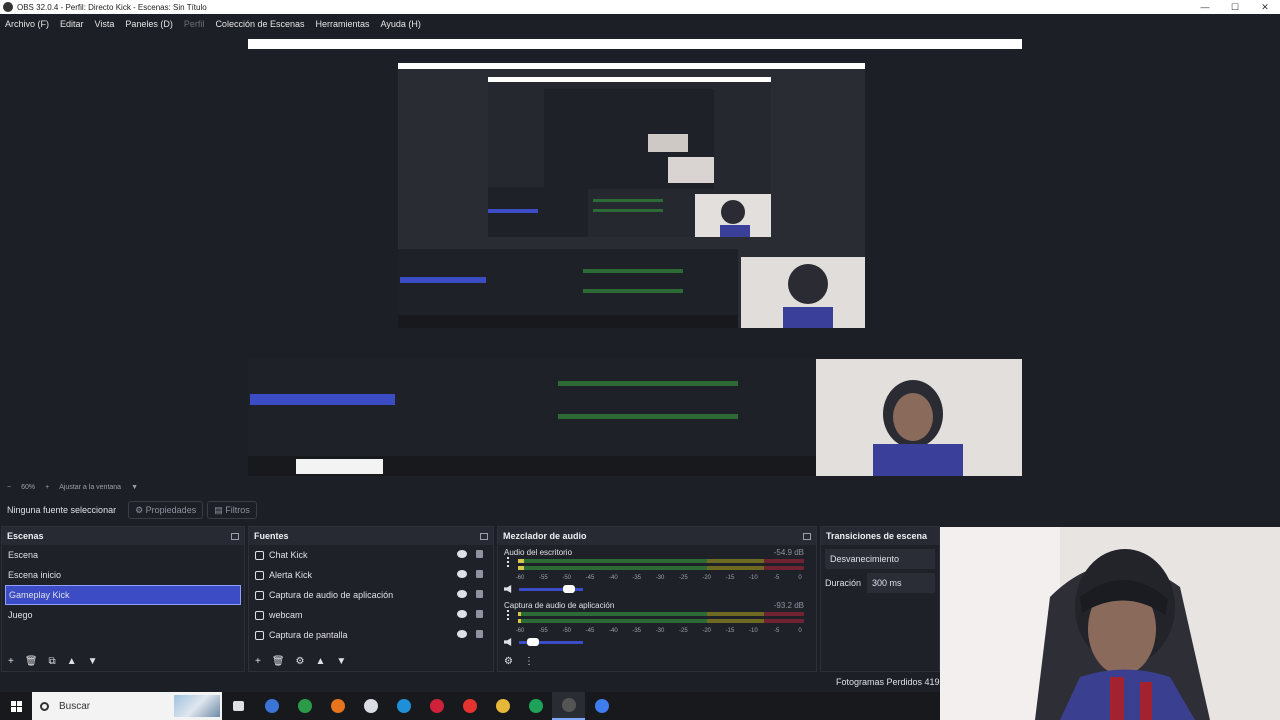 The height and width of the screenshot is (720, 1280). What do you see at coordinates (901, 583) in the screenshot?
I see `duration-input: 300 ms` at bounding box center [901, 583].